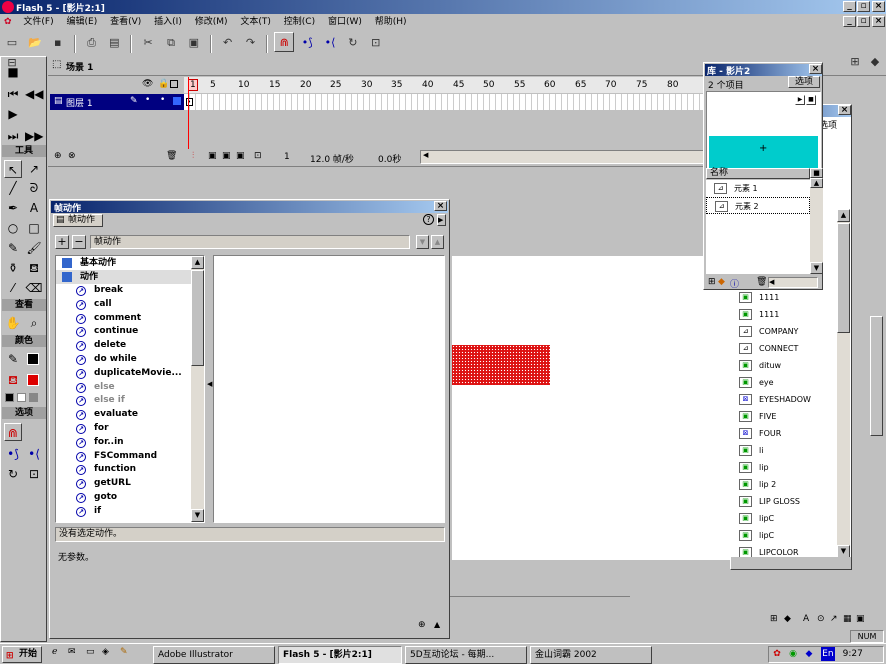 The height and width of the screenshot is (664, 886). Describe the element at coordinates (124, 652) in the screenshot. I see `pencil-app-icon: ✎` at that location.